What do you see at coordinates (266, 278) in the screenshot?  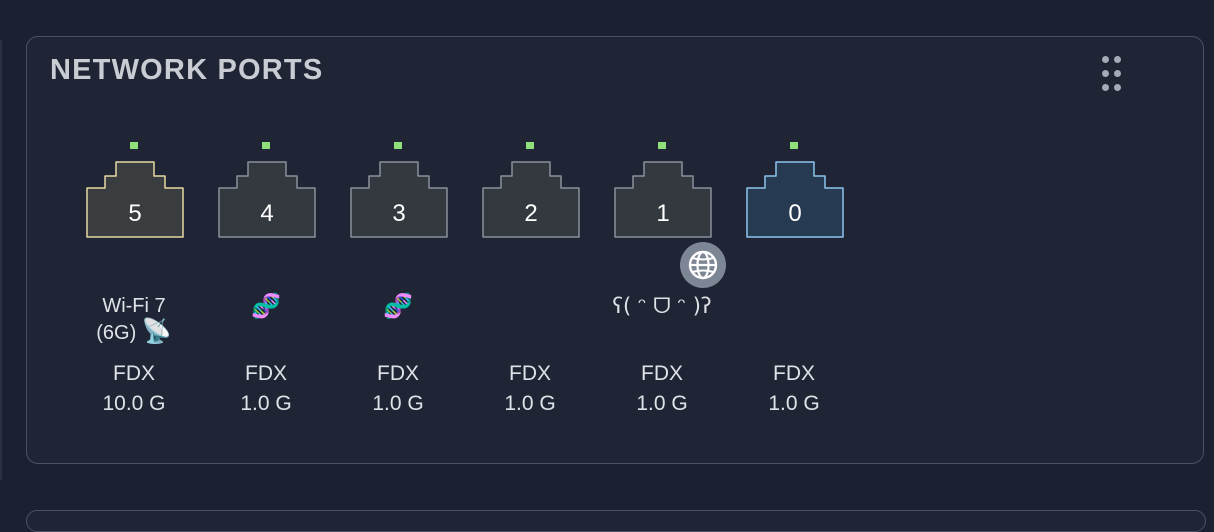 I see `port-4: 4 🧬 FDX 1.0 G` at bounding box center [266, 278].